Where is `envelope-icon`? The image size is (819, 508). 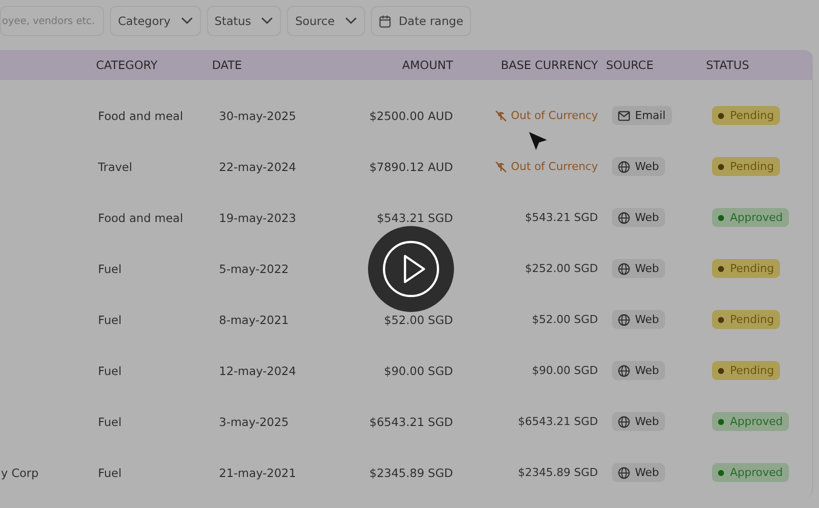 envelope-icon is located at coordinates (624, 115).